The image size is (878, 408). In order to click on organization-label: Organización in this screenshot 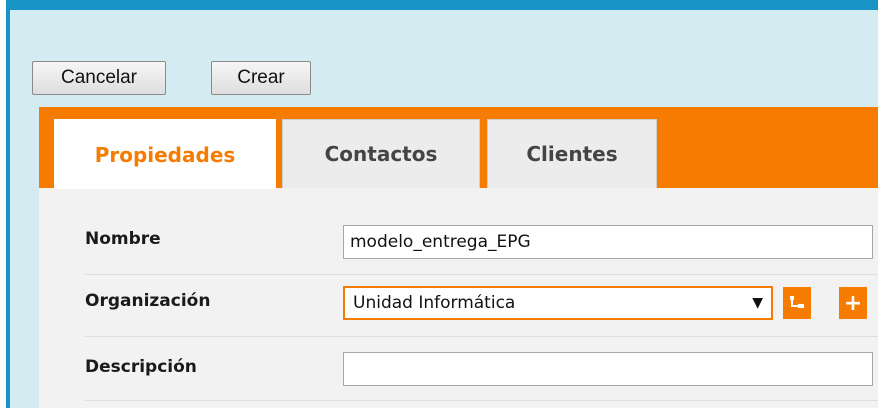, I will do `click(148, 301)`.